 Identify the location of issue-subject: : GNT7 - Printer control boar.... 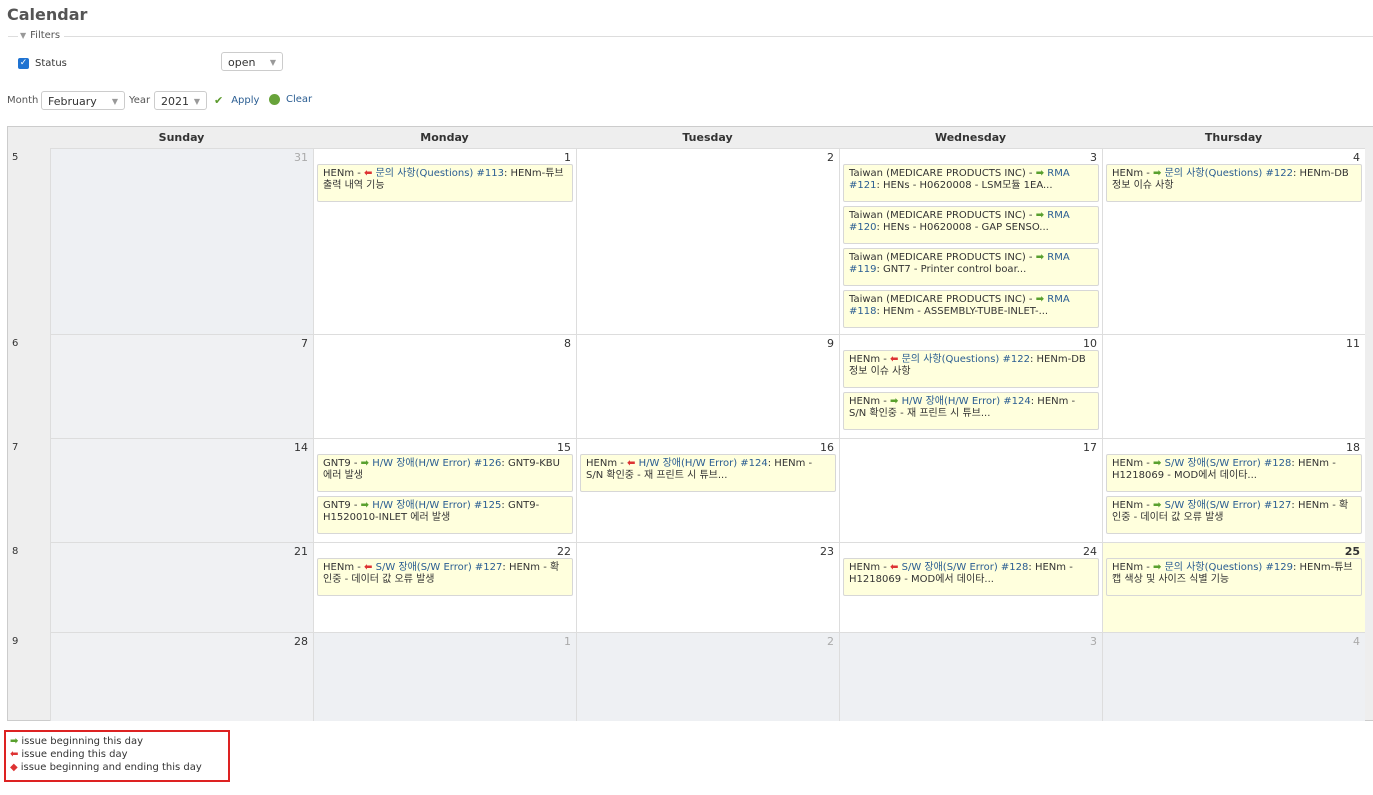
(951, 269).